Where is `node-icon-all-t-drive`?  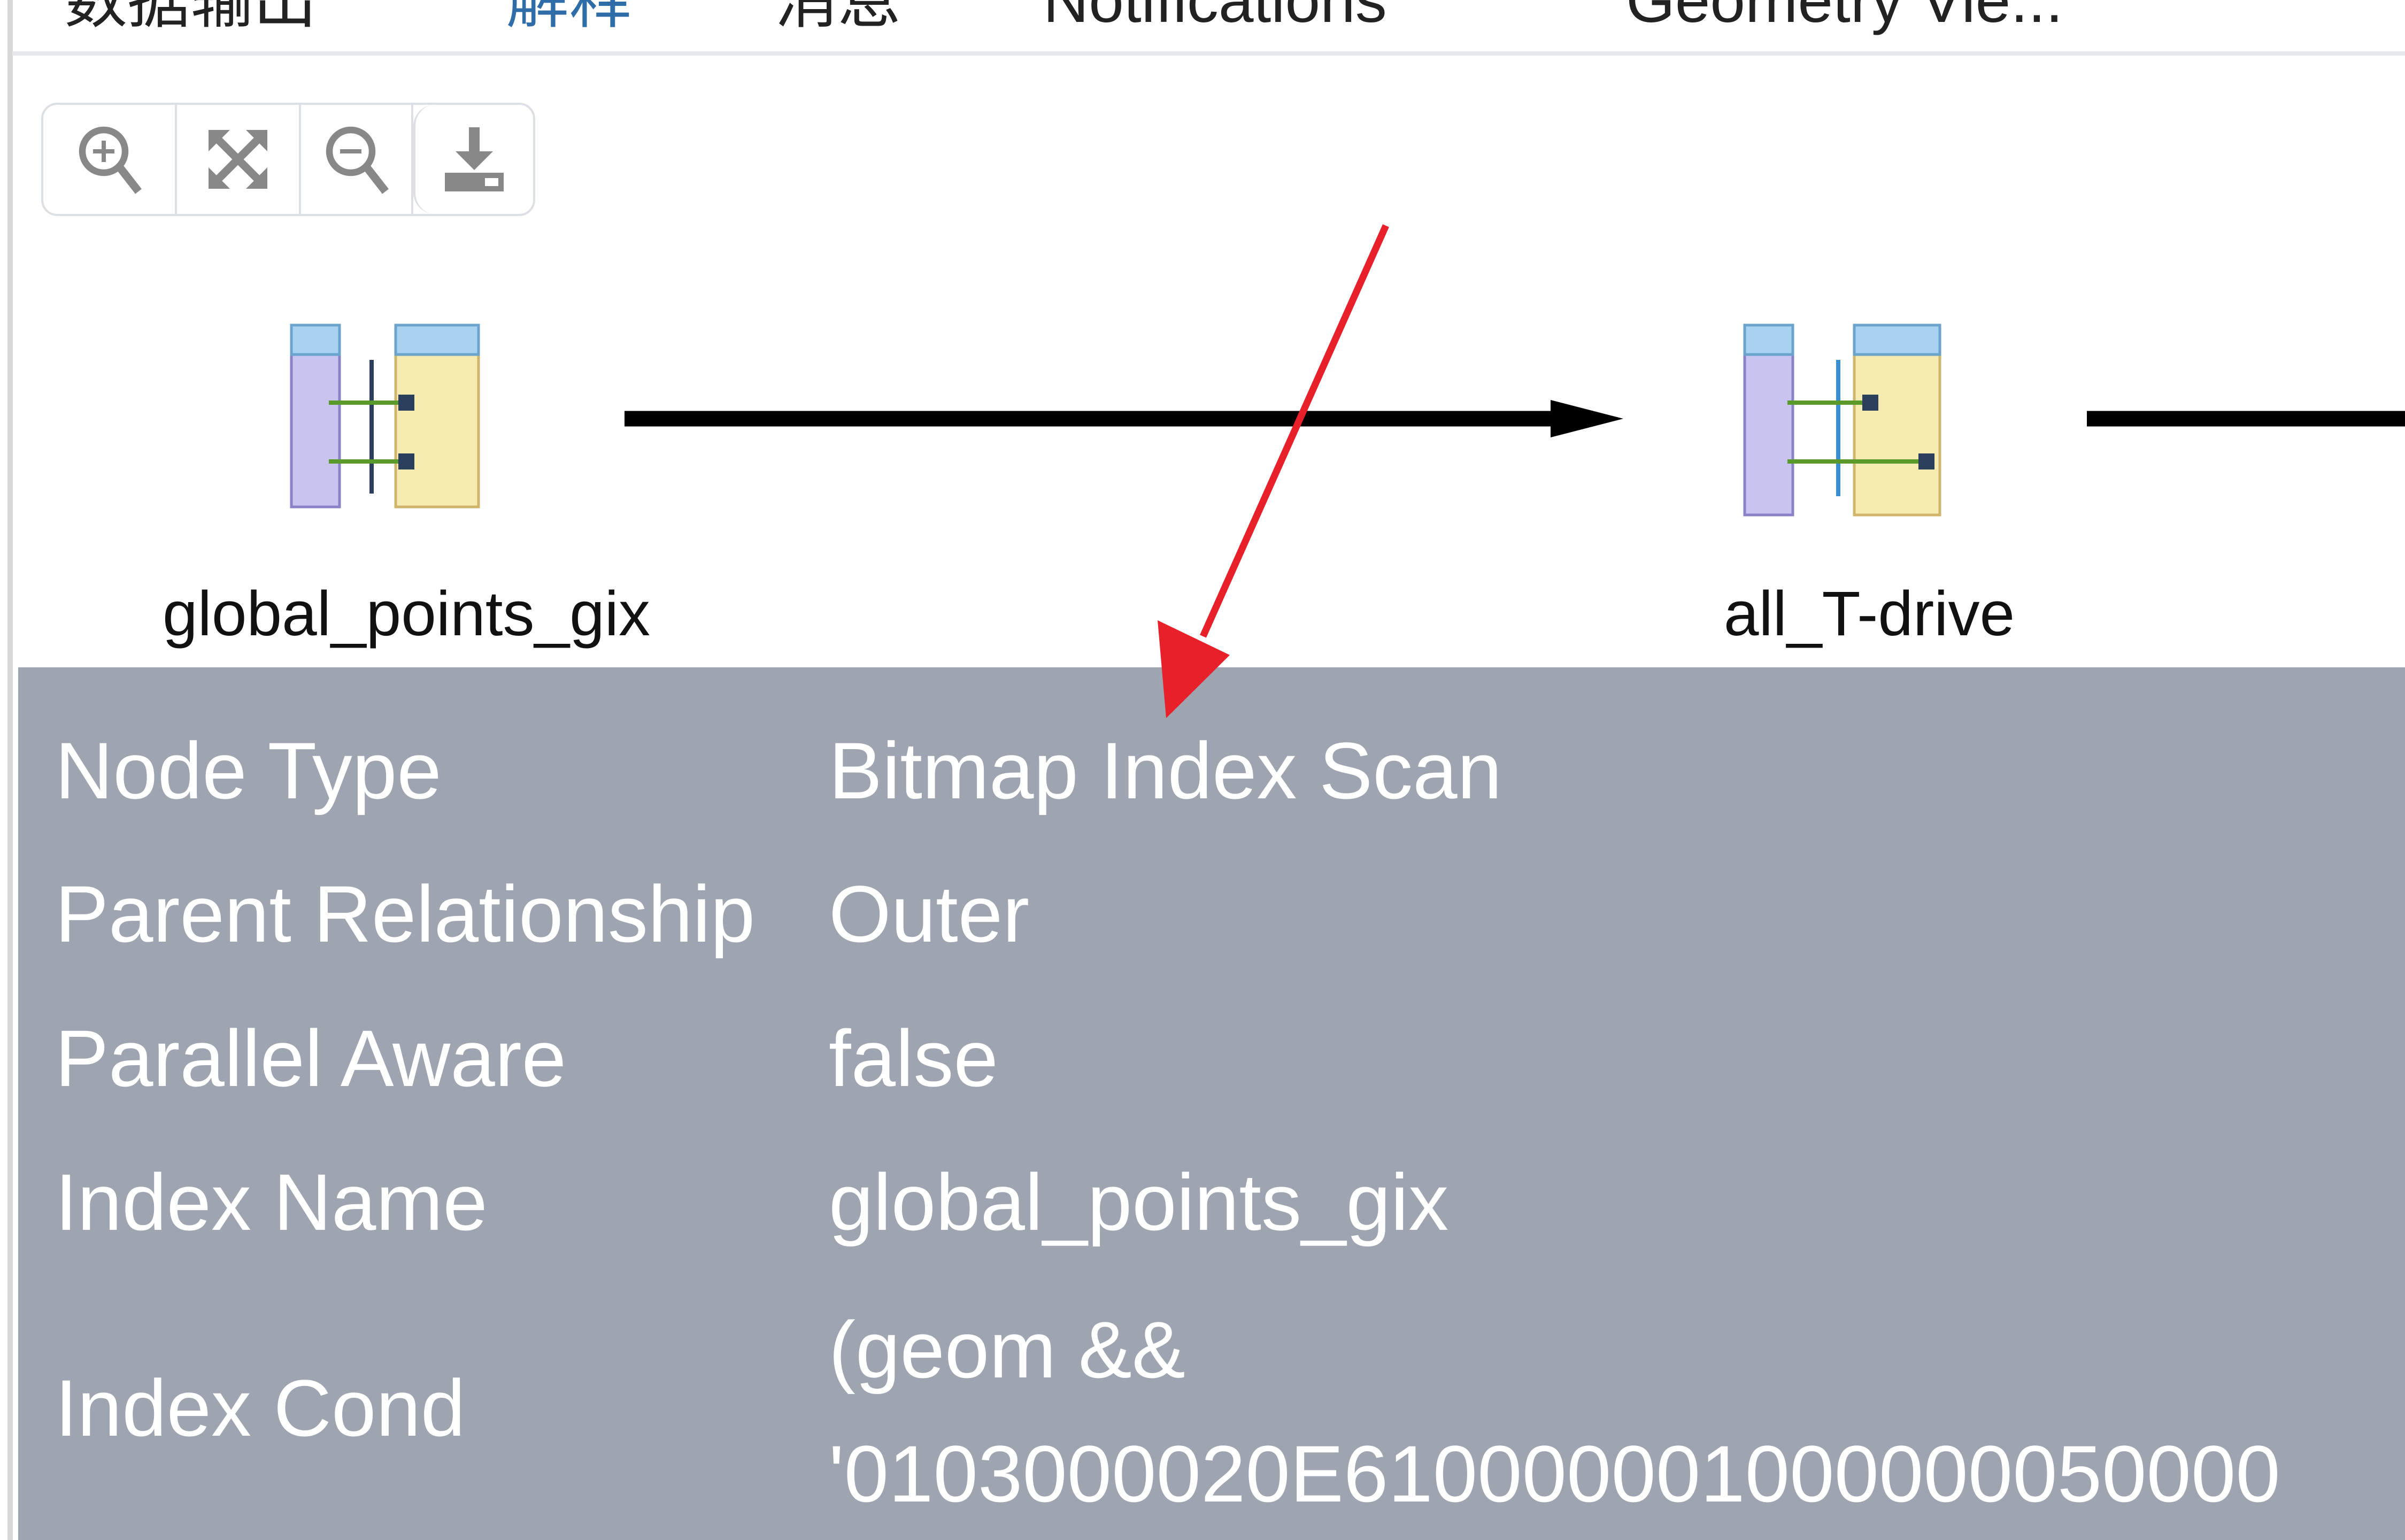 node-icon-all-t-drive is located at coordinates (1842, 420).